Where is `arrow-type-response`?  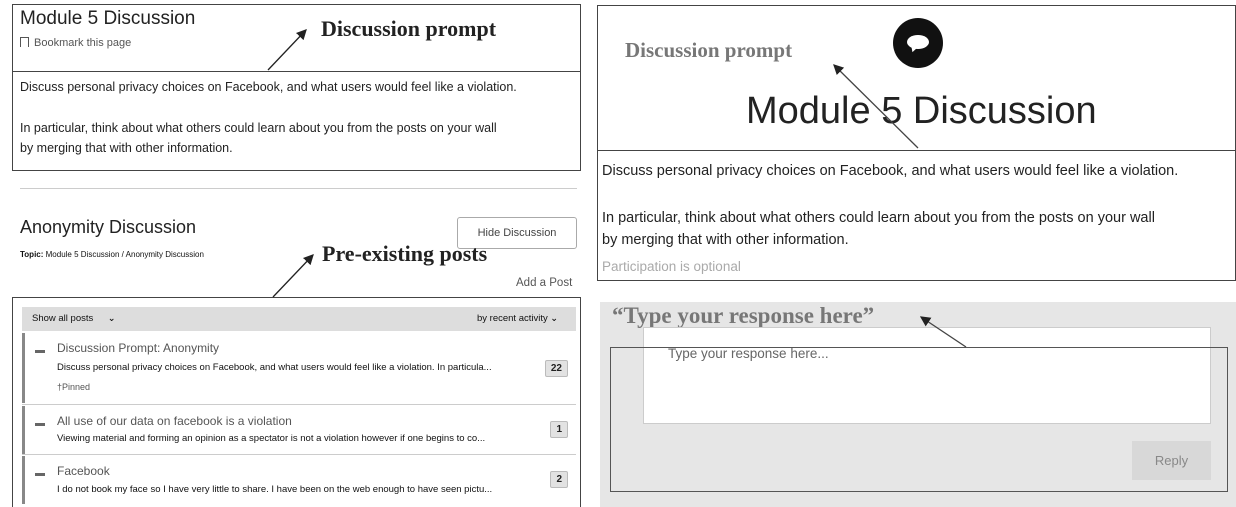
arrow-type-response is located at coordinates (943, 332).